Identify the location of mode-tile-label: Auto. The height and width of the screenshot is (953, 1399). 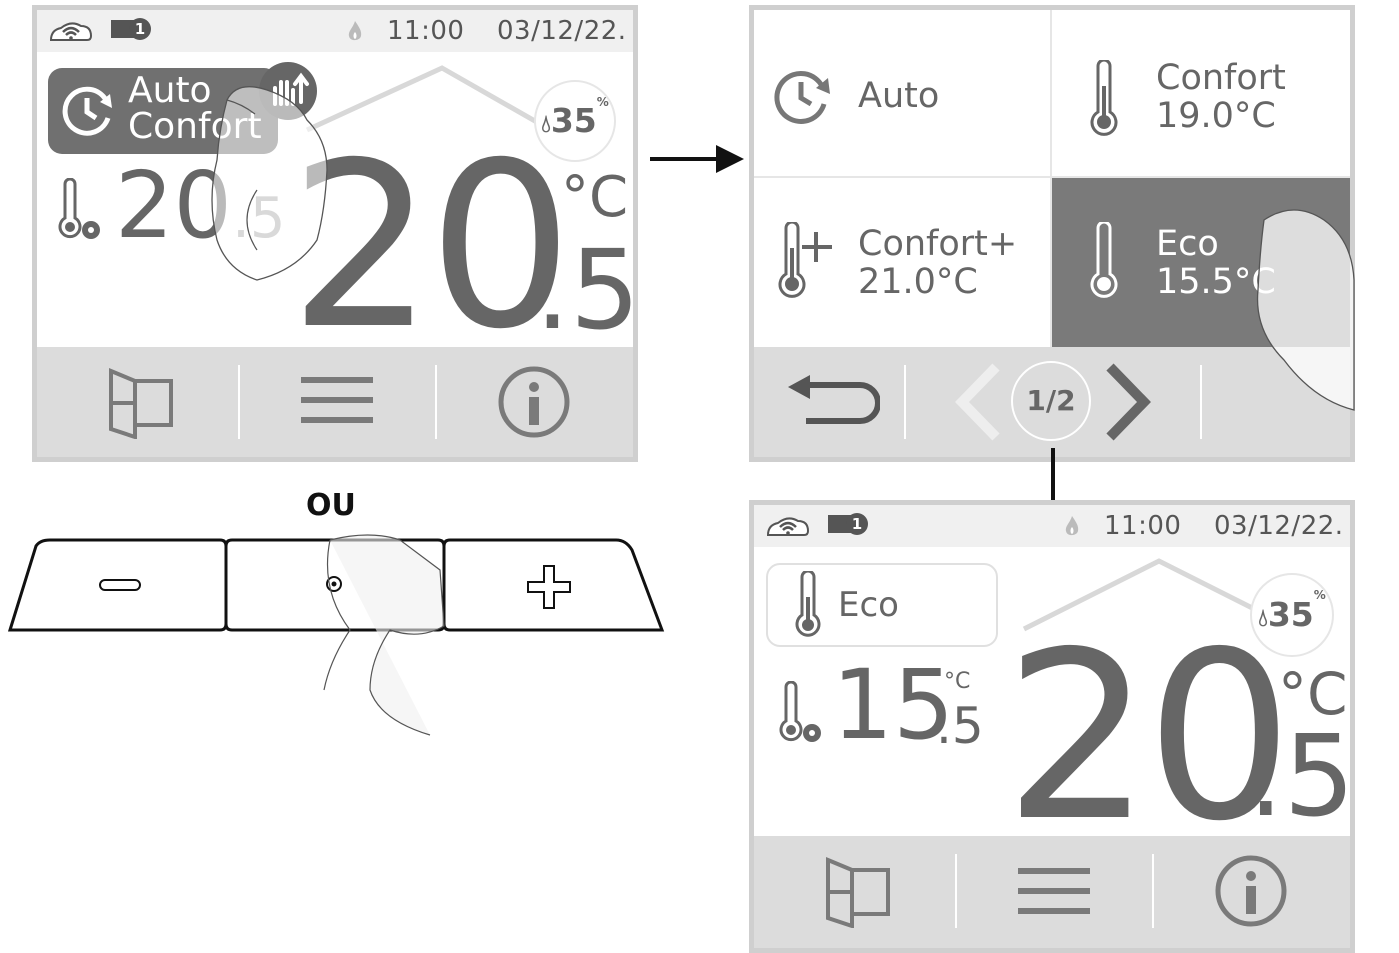
(899, 96).